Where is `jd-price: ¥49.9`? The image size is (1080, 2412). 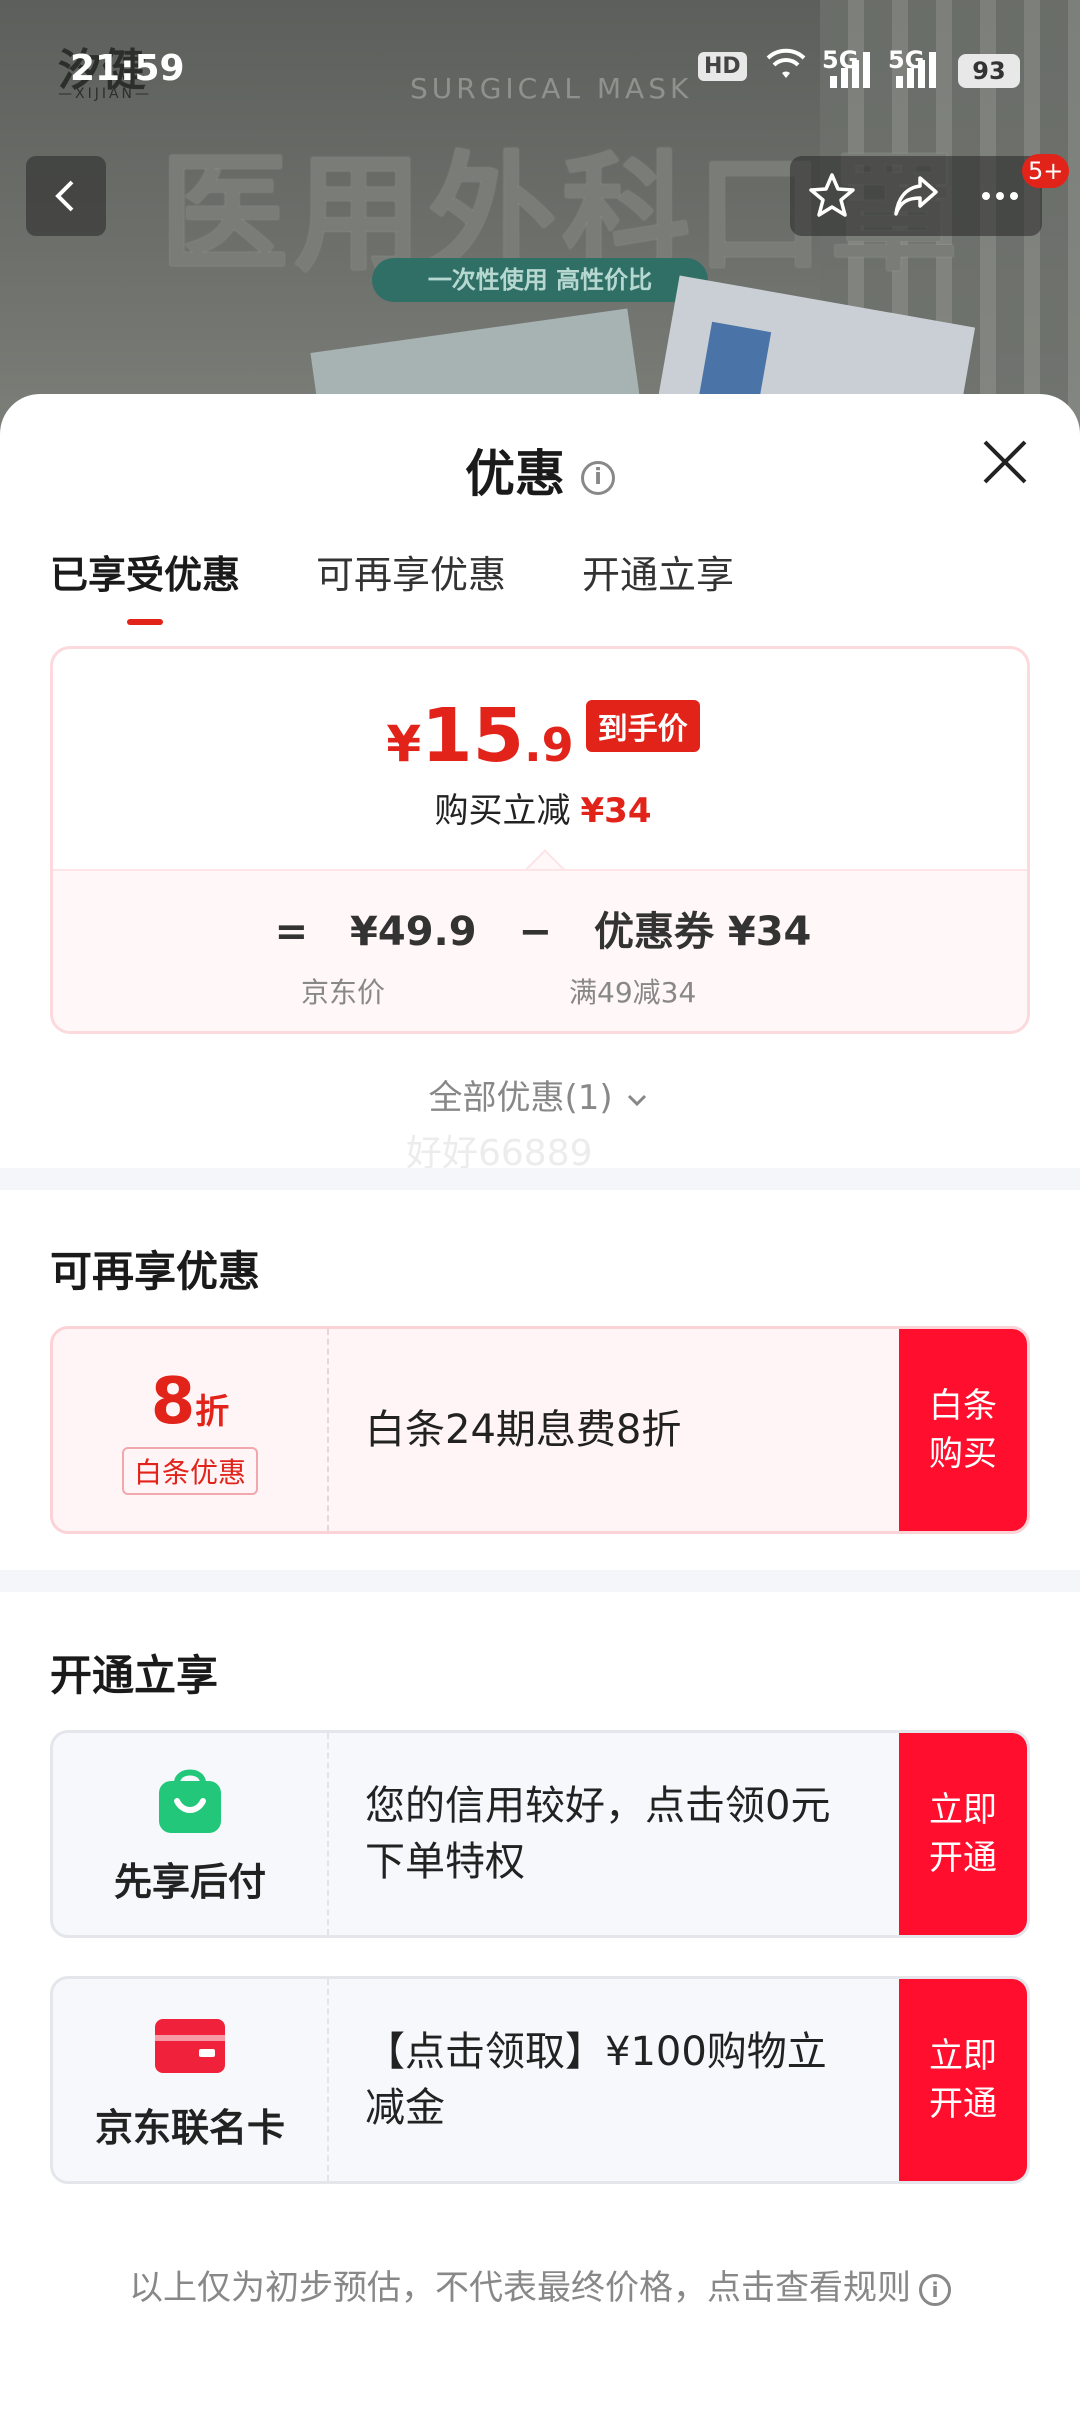
jd-price: ¥49.9 is located at coordinates (413, 932).